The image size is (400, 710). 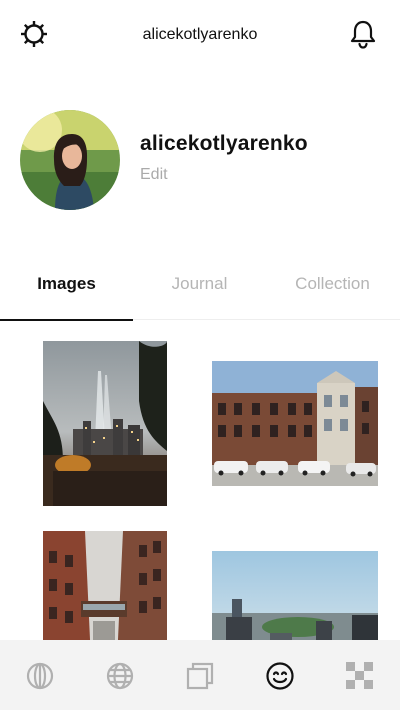 I want to click on checker-grid-icon, so click(x=360, y=676).